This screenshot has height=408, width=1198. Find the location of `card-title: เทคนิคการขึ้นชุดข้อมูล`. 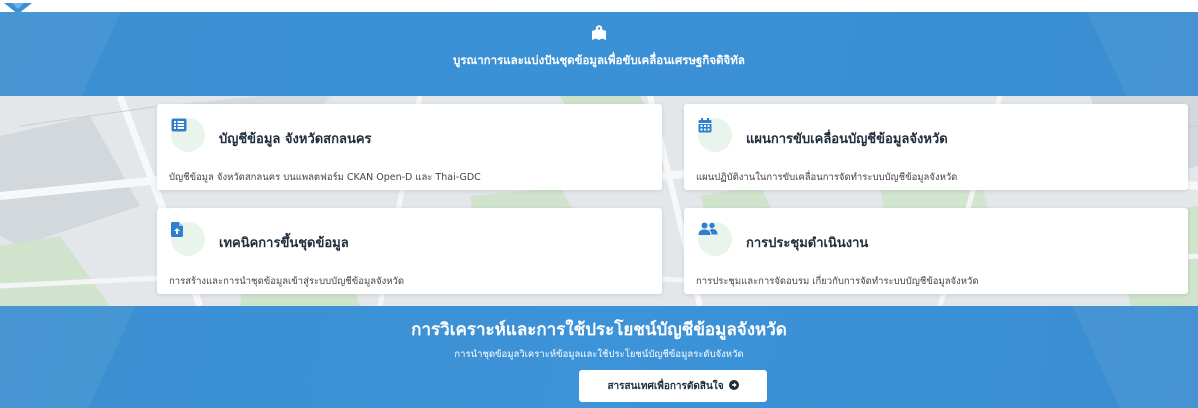

card-title: เทคนิคการขึ้นชุดข้อมูล is located at coordinates (284, 243).